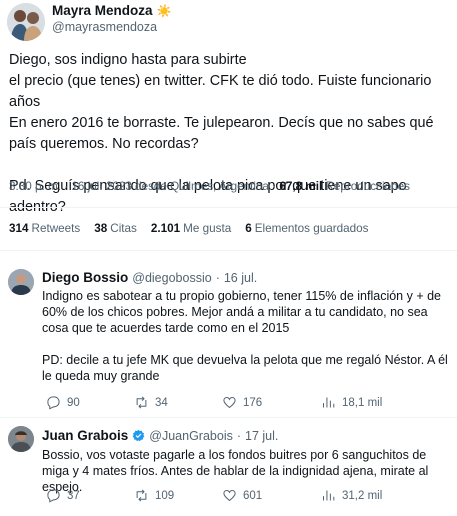  What do you see at coordinates (240, 278) in the screenshot?
I see `reply-date: 16 jul.` at bounding box center [240, 278].